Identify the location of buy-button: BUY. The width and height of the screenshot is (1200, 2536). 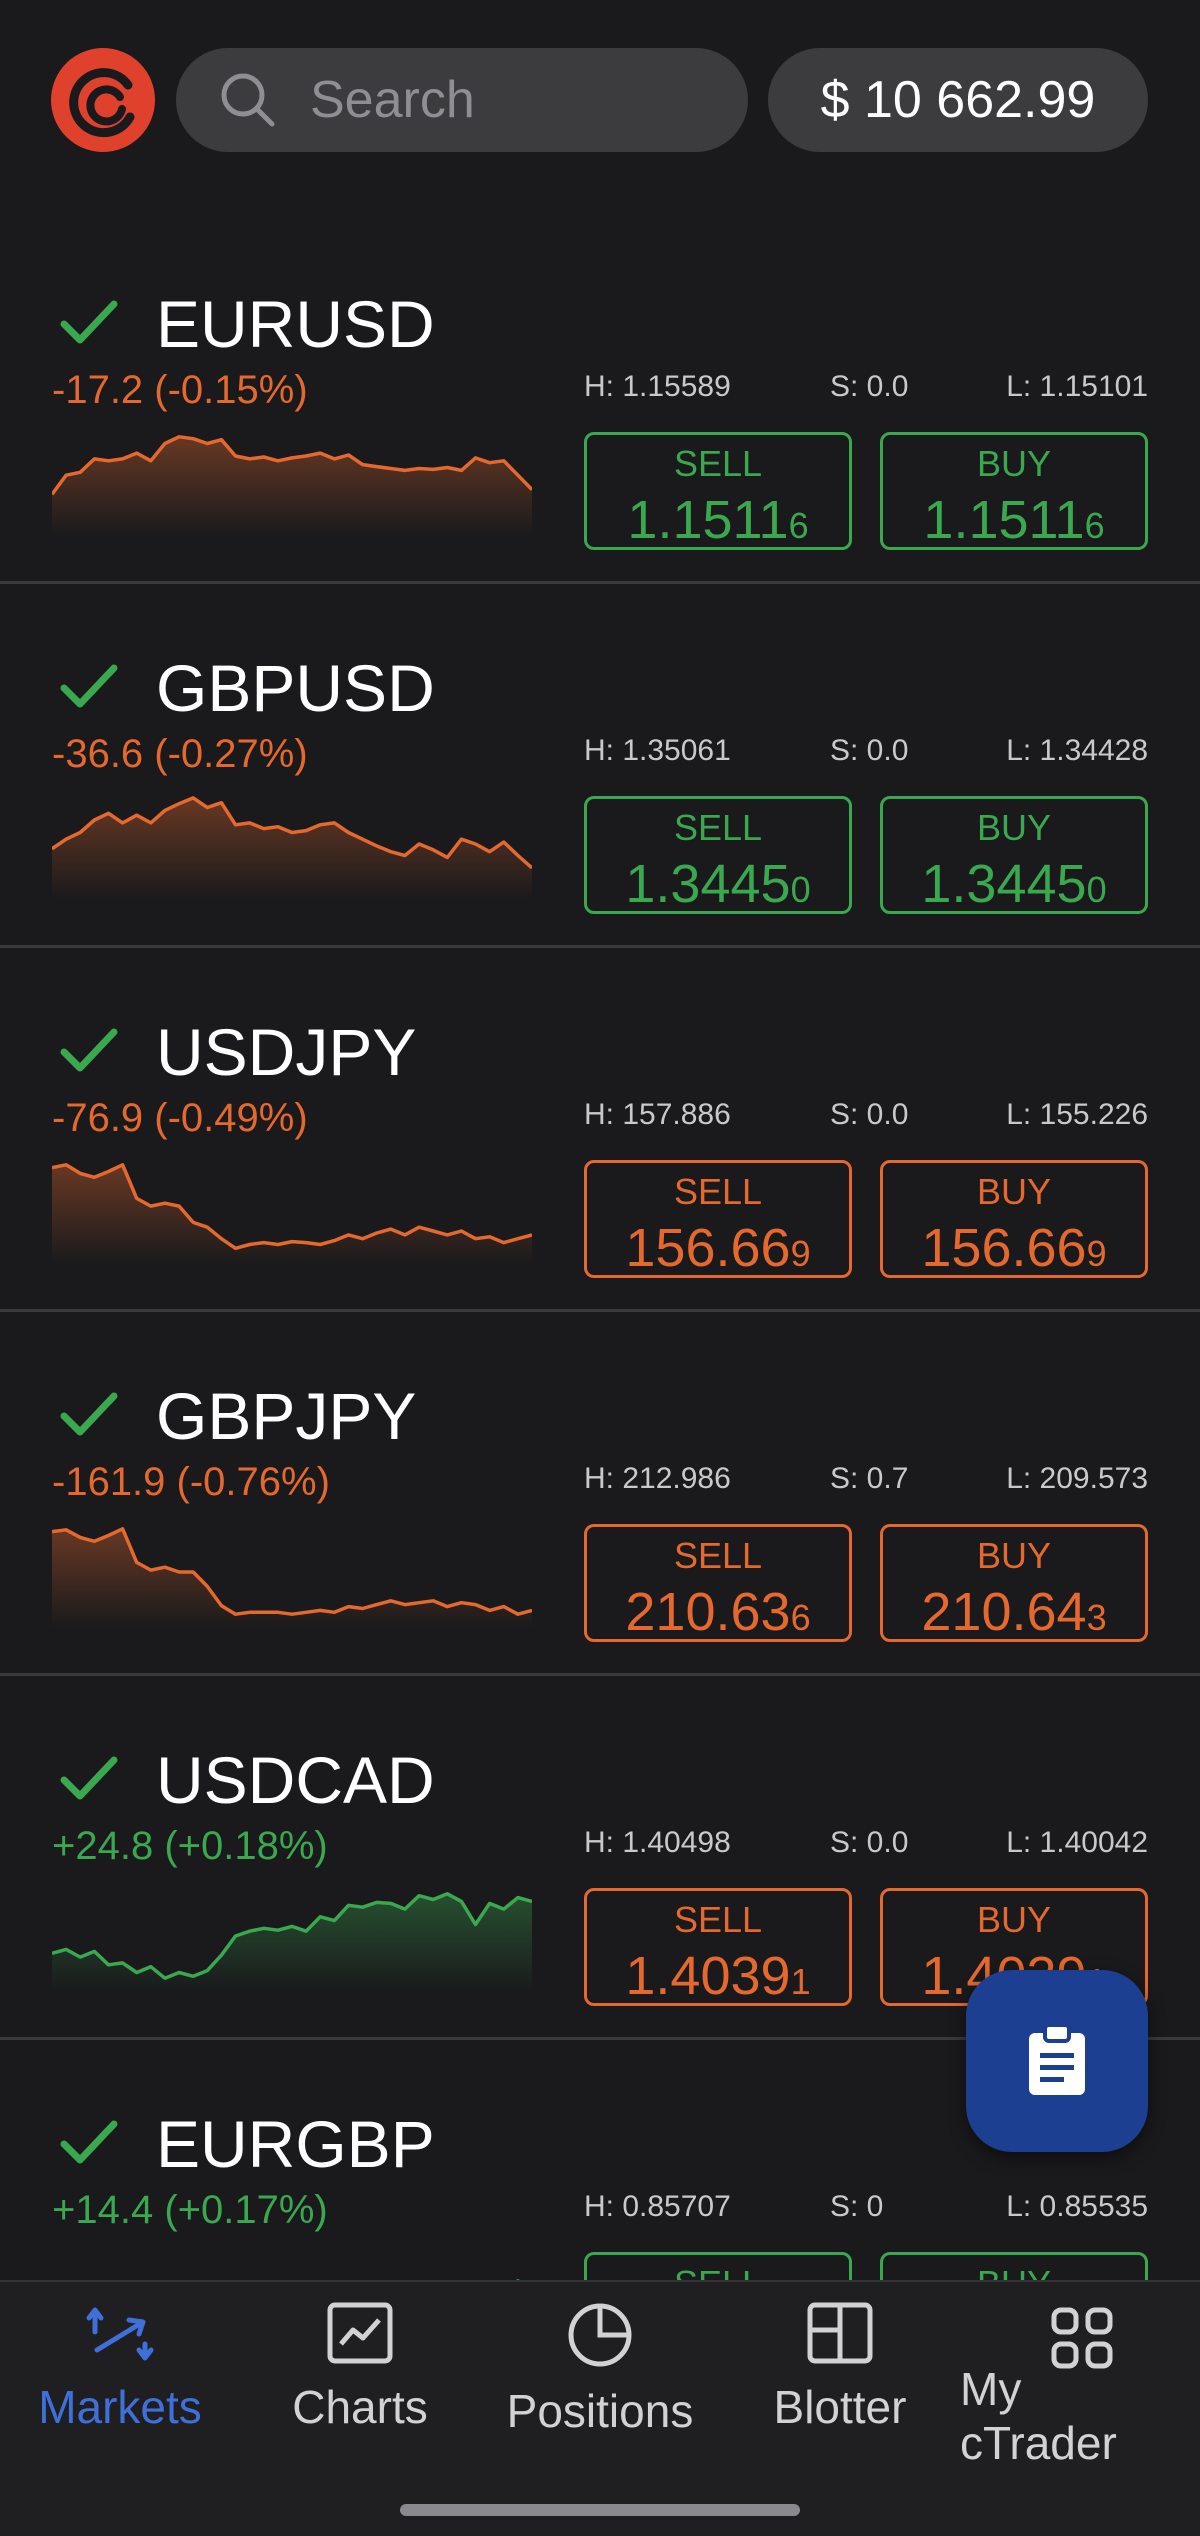
(1014, 2266).